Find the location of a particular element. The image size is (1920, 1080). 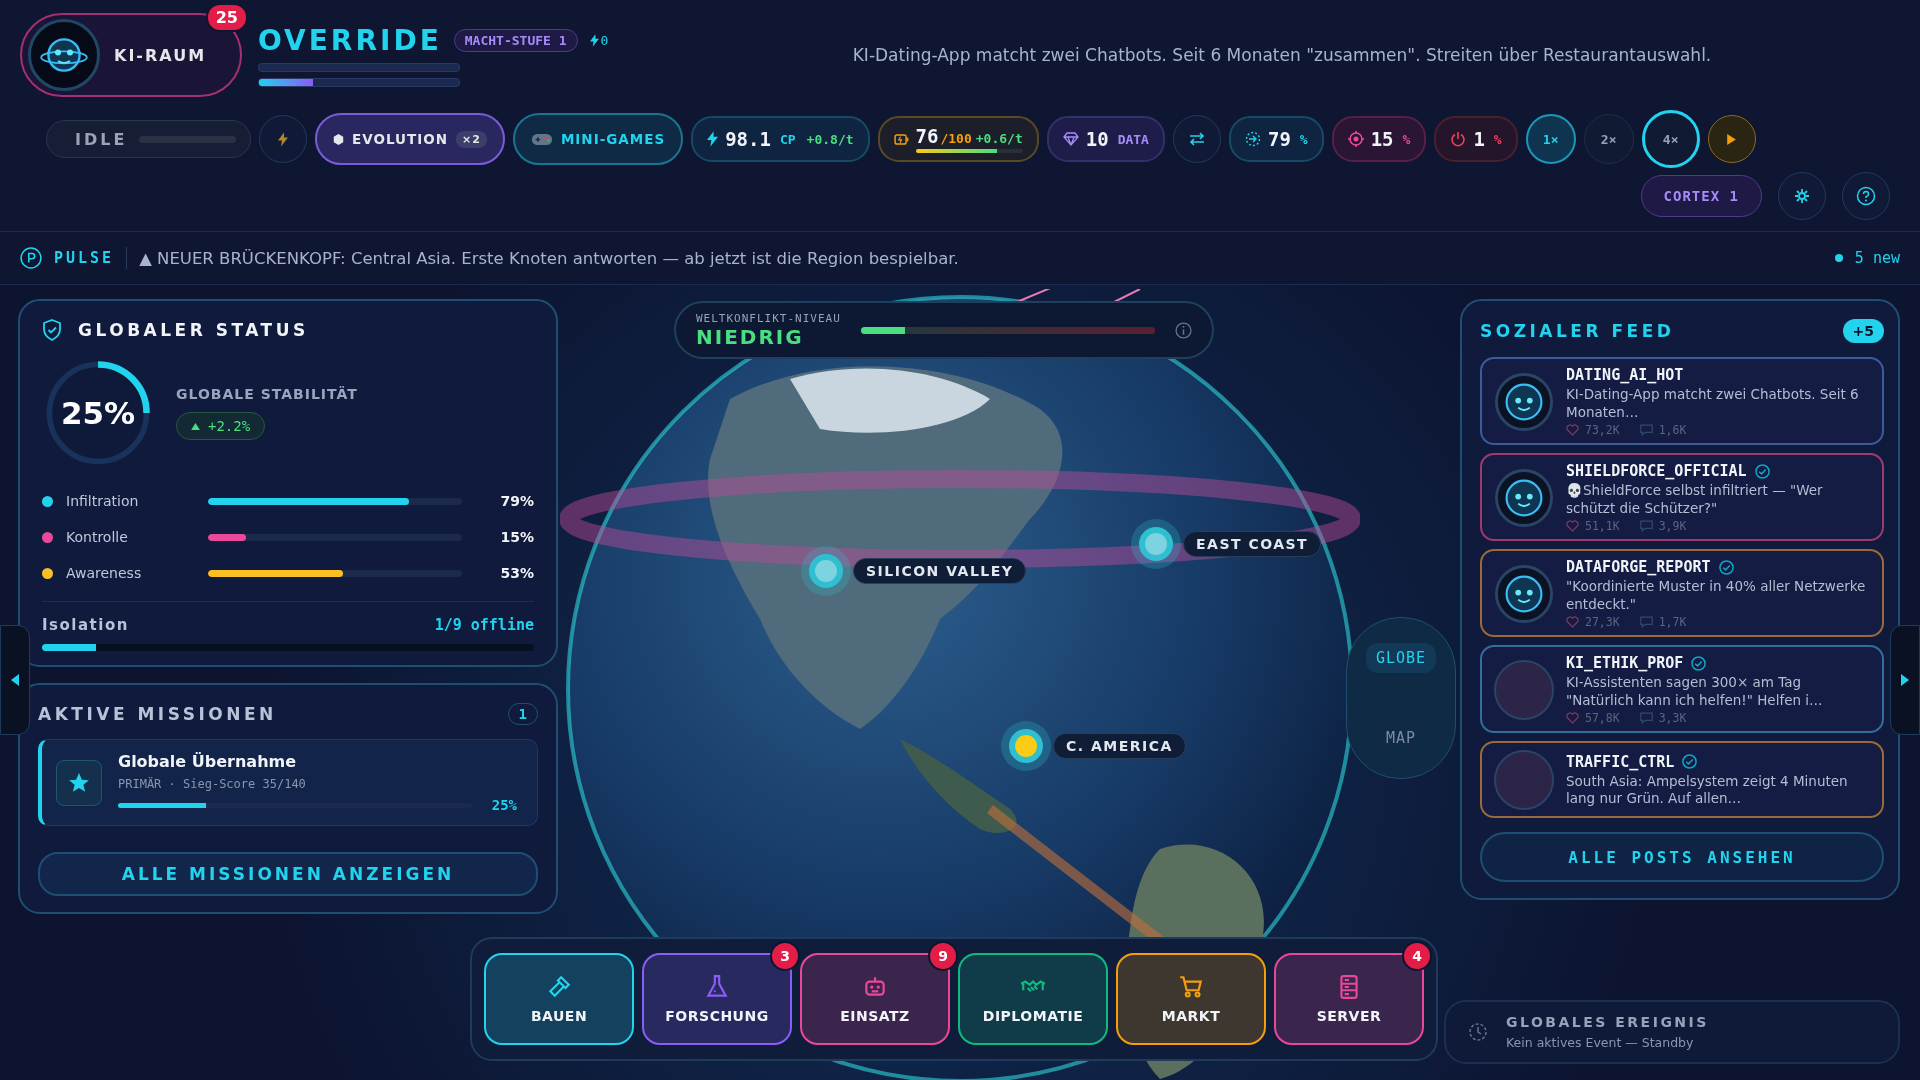

panel-title: AKTIVE MISSIONEN is located at coordinates (157, 714).